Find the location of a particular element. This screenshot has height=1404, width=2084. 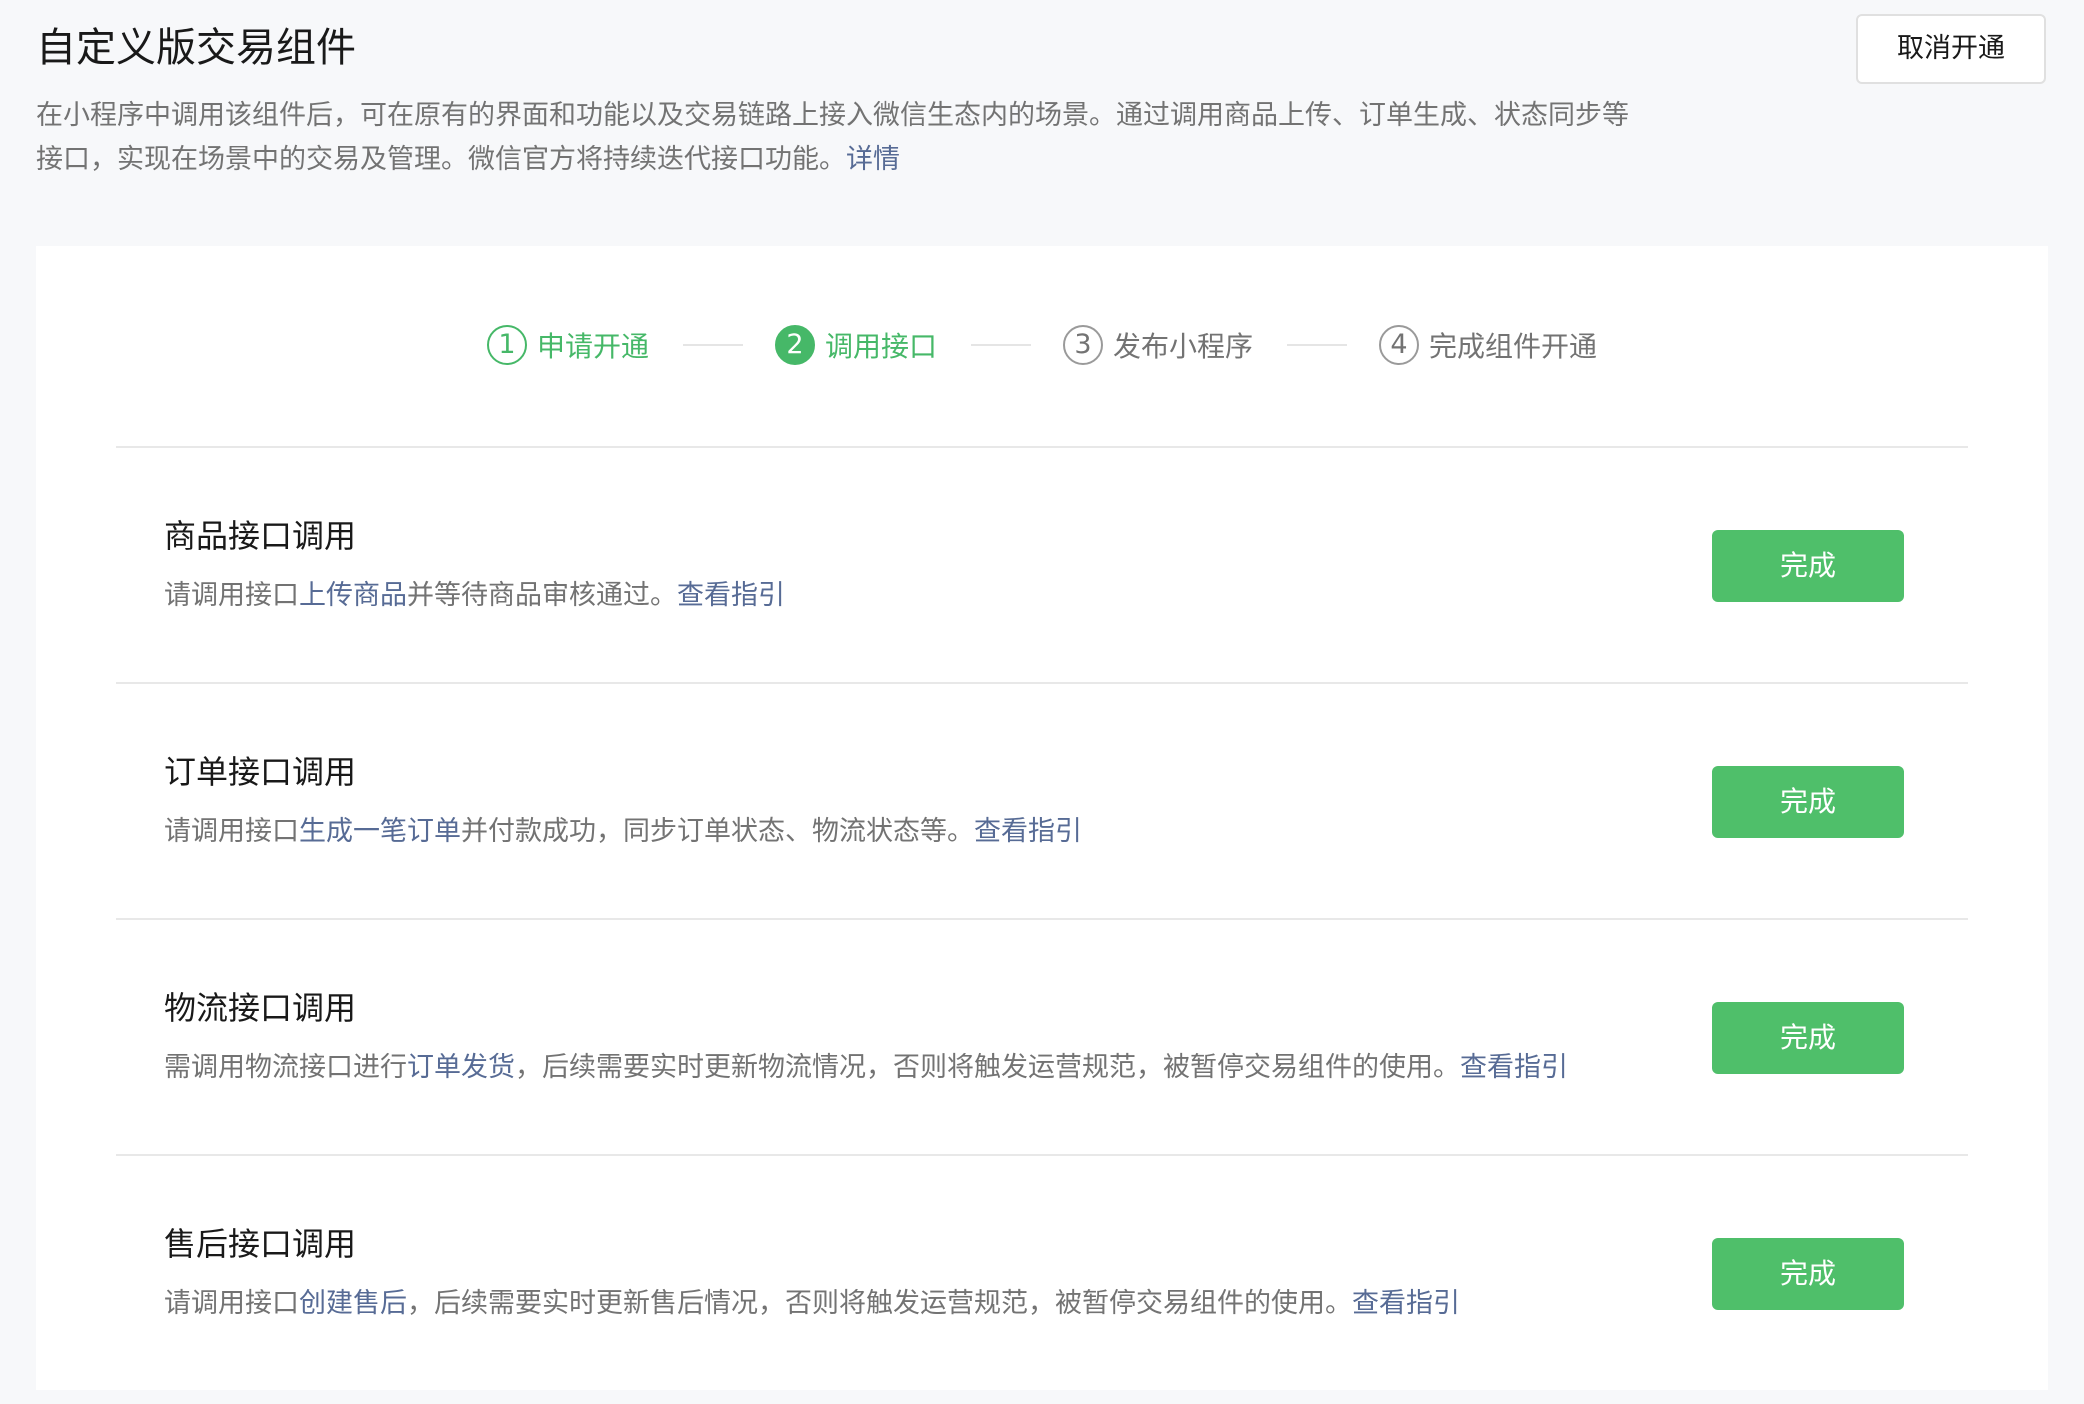

create-aftersale-link: 创建售后 is located at coordinates (353, 1303).